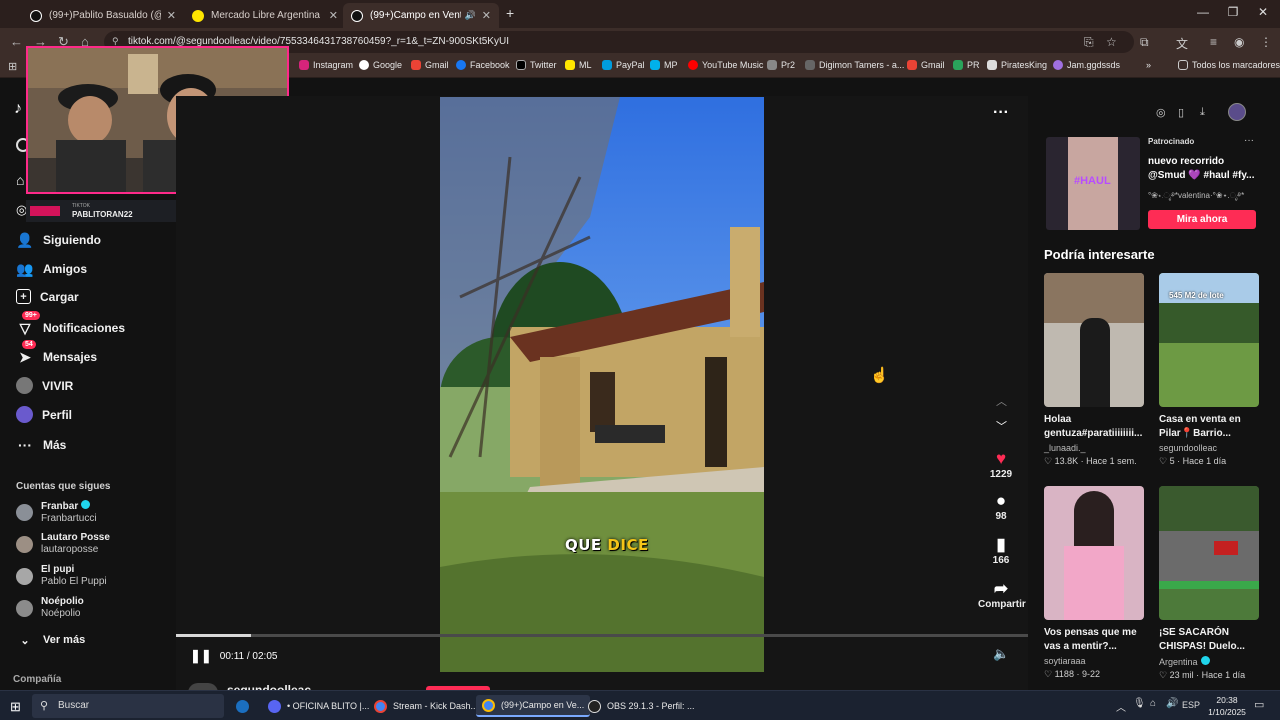 Image resolution: width=1280 pixels, height=720 pixels. I want to click on nav-item-perfil: Perfil, so click(44, 414).